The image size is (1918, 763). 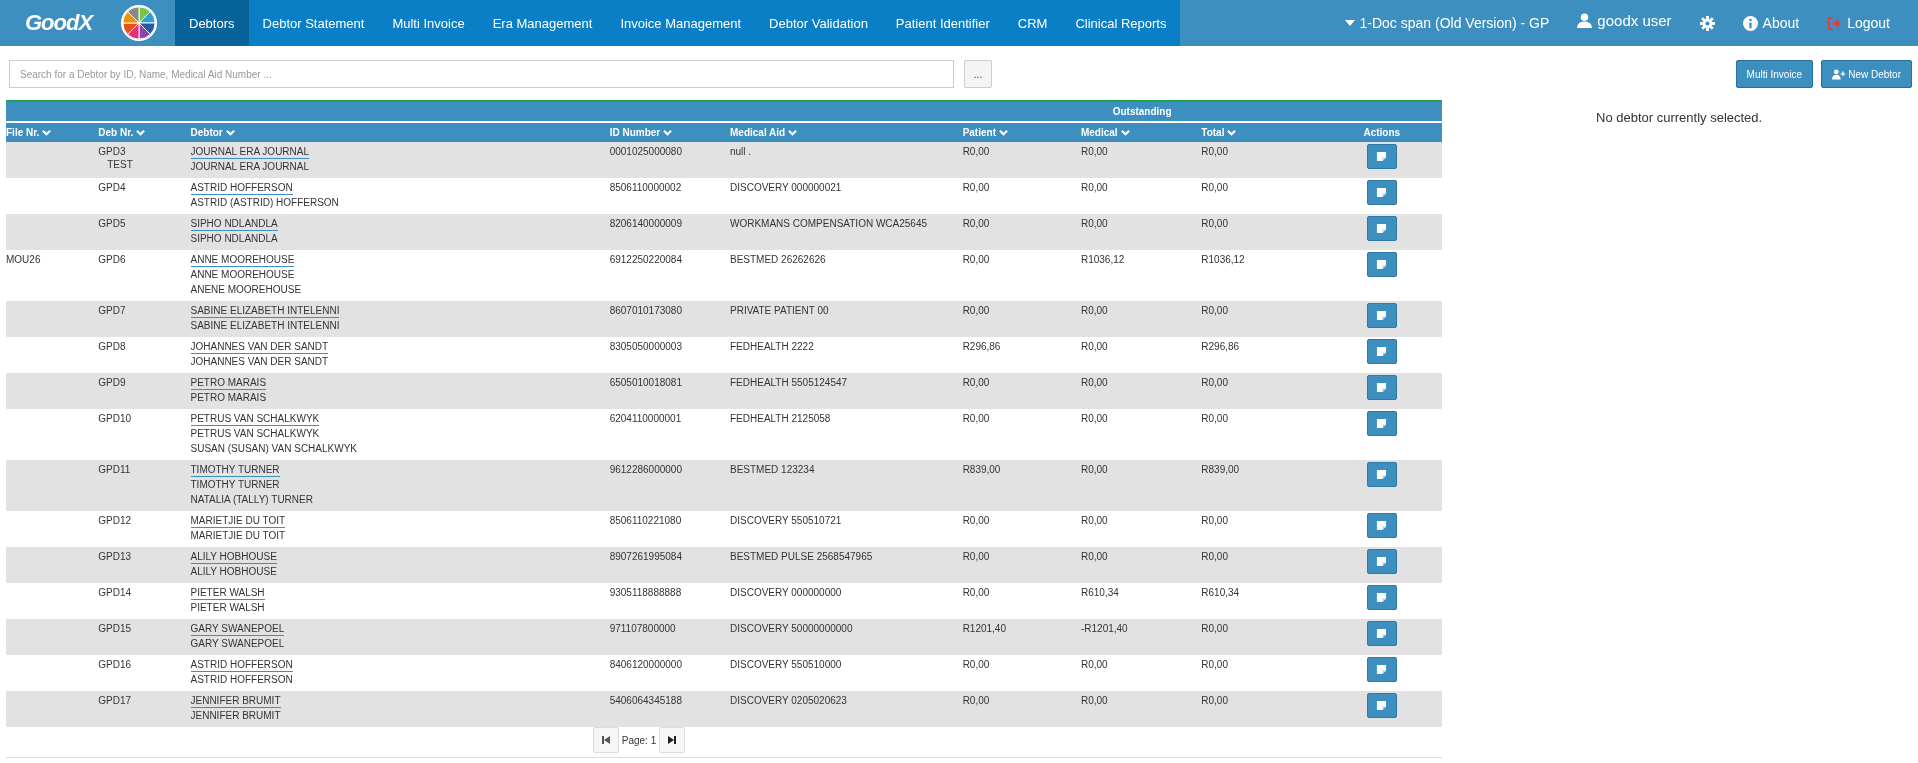 What do you see at coordinates (251, 499) in the screenshot?
I see `table-cell: NATALIA (TALLY) TURNER` at bounding box center [251, 499].